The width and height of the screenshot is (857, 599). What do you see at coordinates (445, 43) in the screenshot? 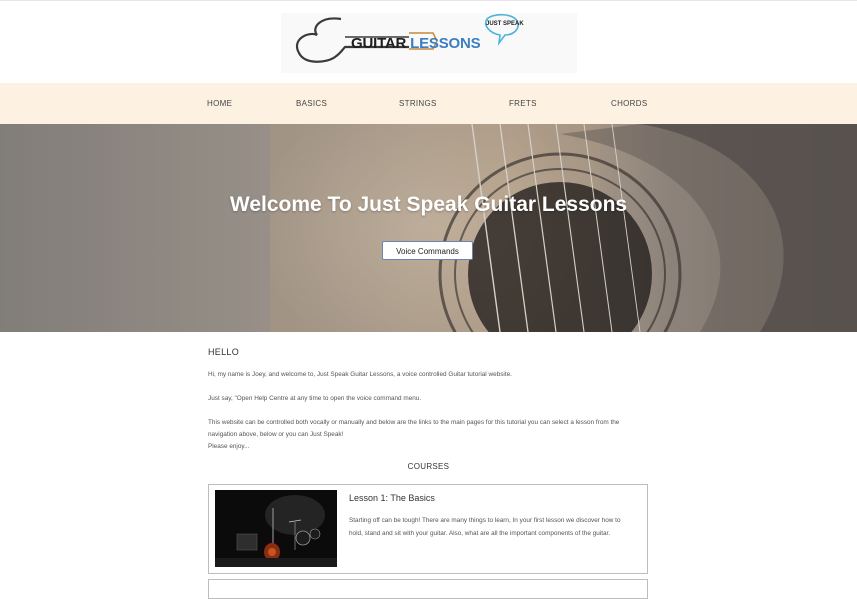
I see `logo-title-word-2: LESSONS` at bounding box center [445, 43].